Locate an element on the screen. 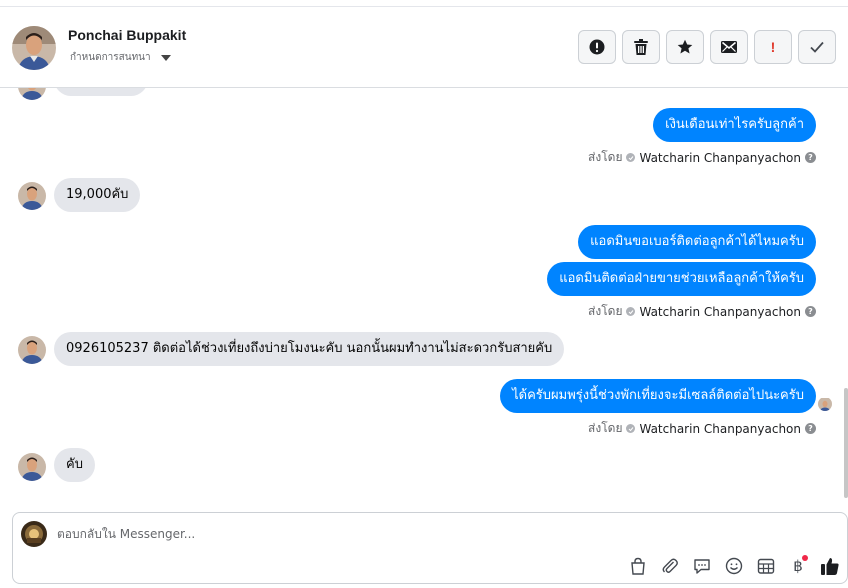 The image size is (848, 588). paperclip-icon is located at coordinates (670, 565).